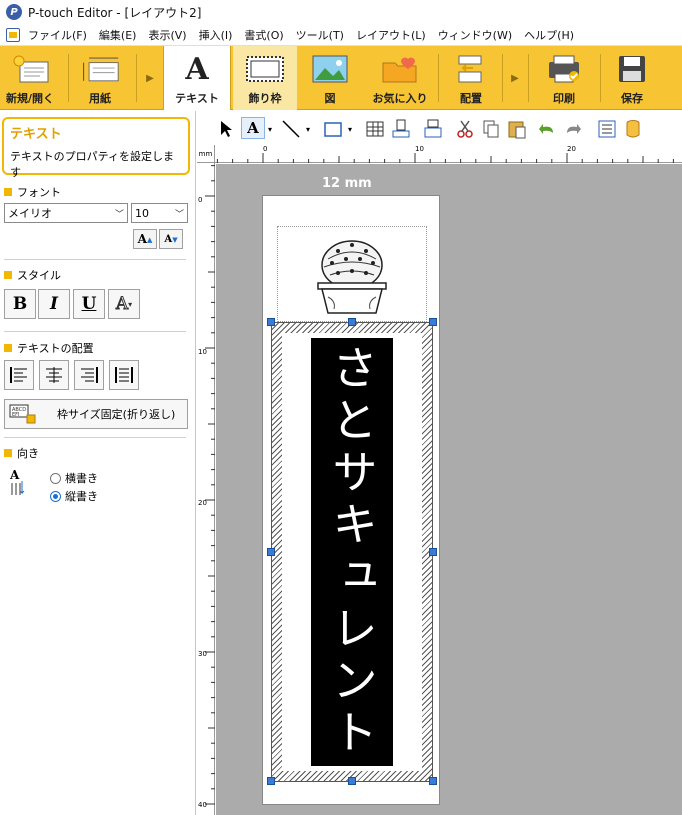  I want to click on frame-label: 飾り枠, so click(265, 98).